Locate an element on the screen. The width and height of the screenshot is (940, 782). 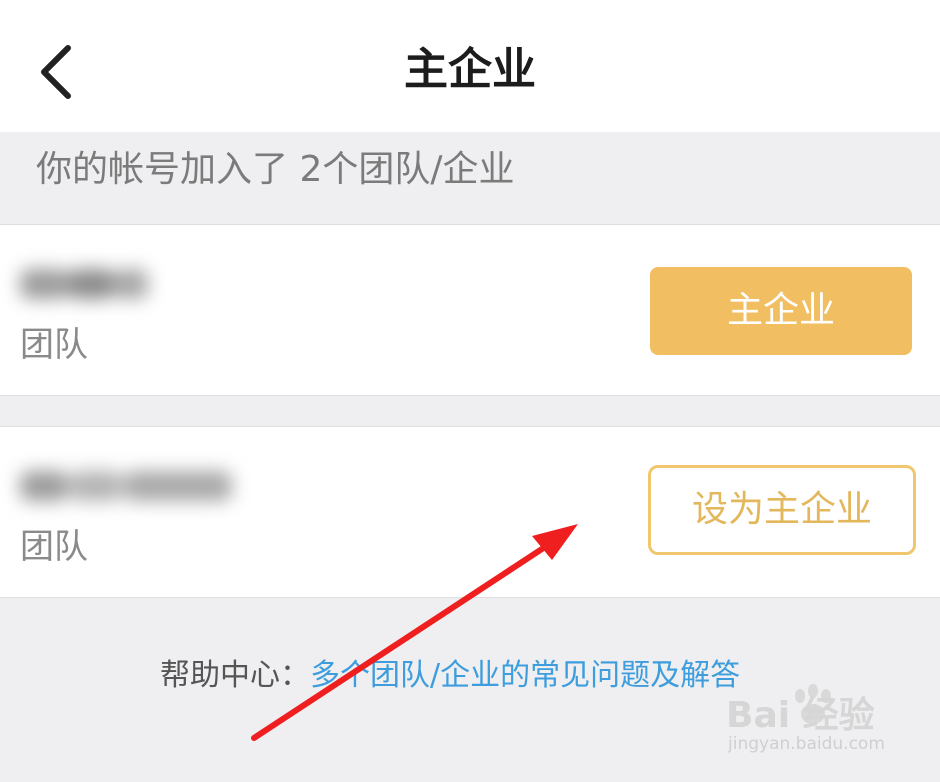
faq-link: 多个团队/企业的常见问题及解答 is located at coordinates (525, 675).